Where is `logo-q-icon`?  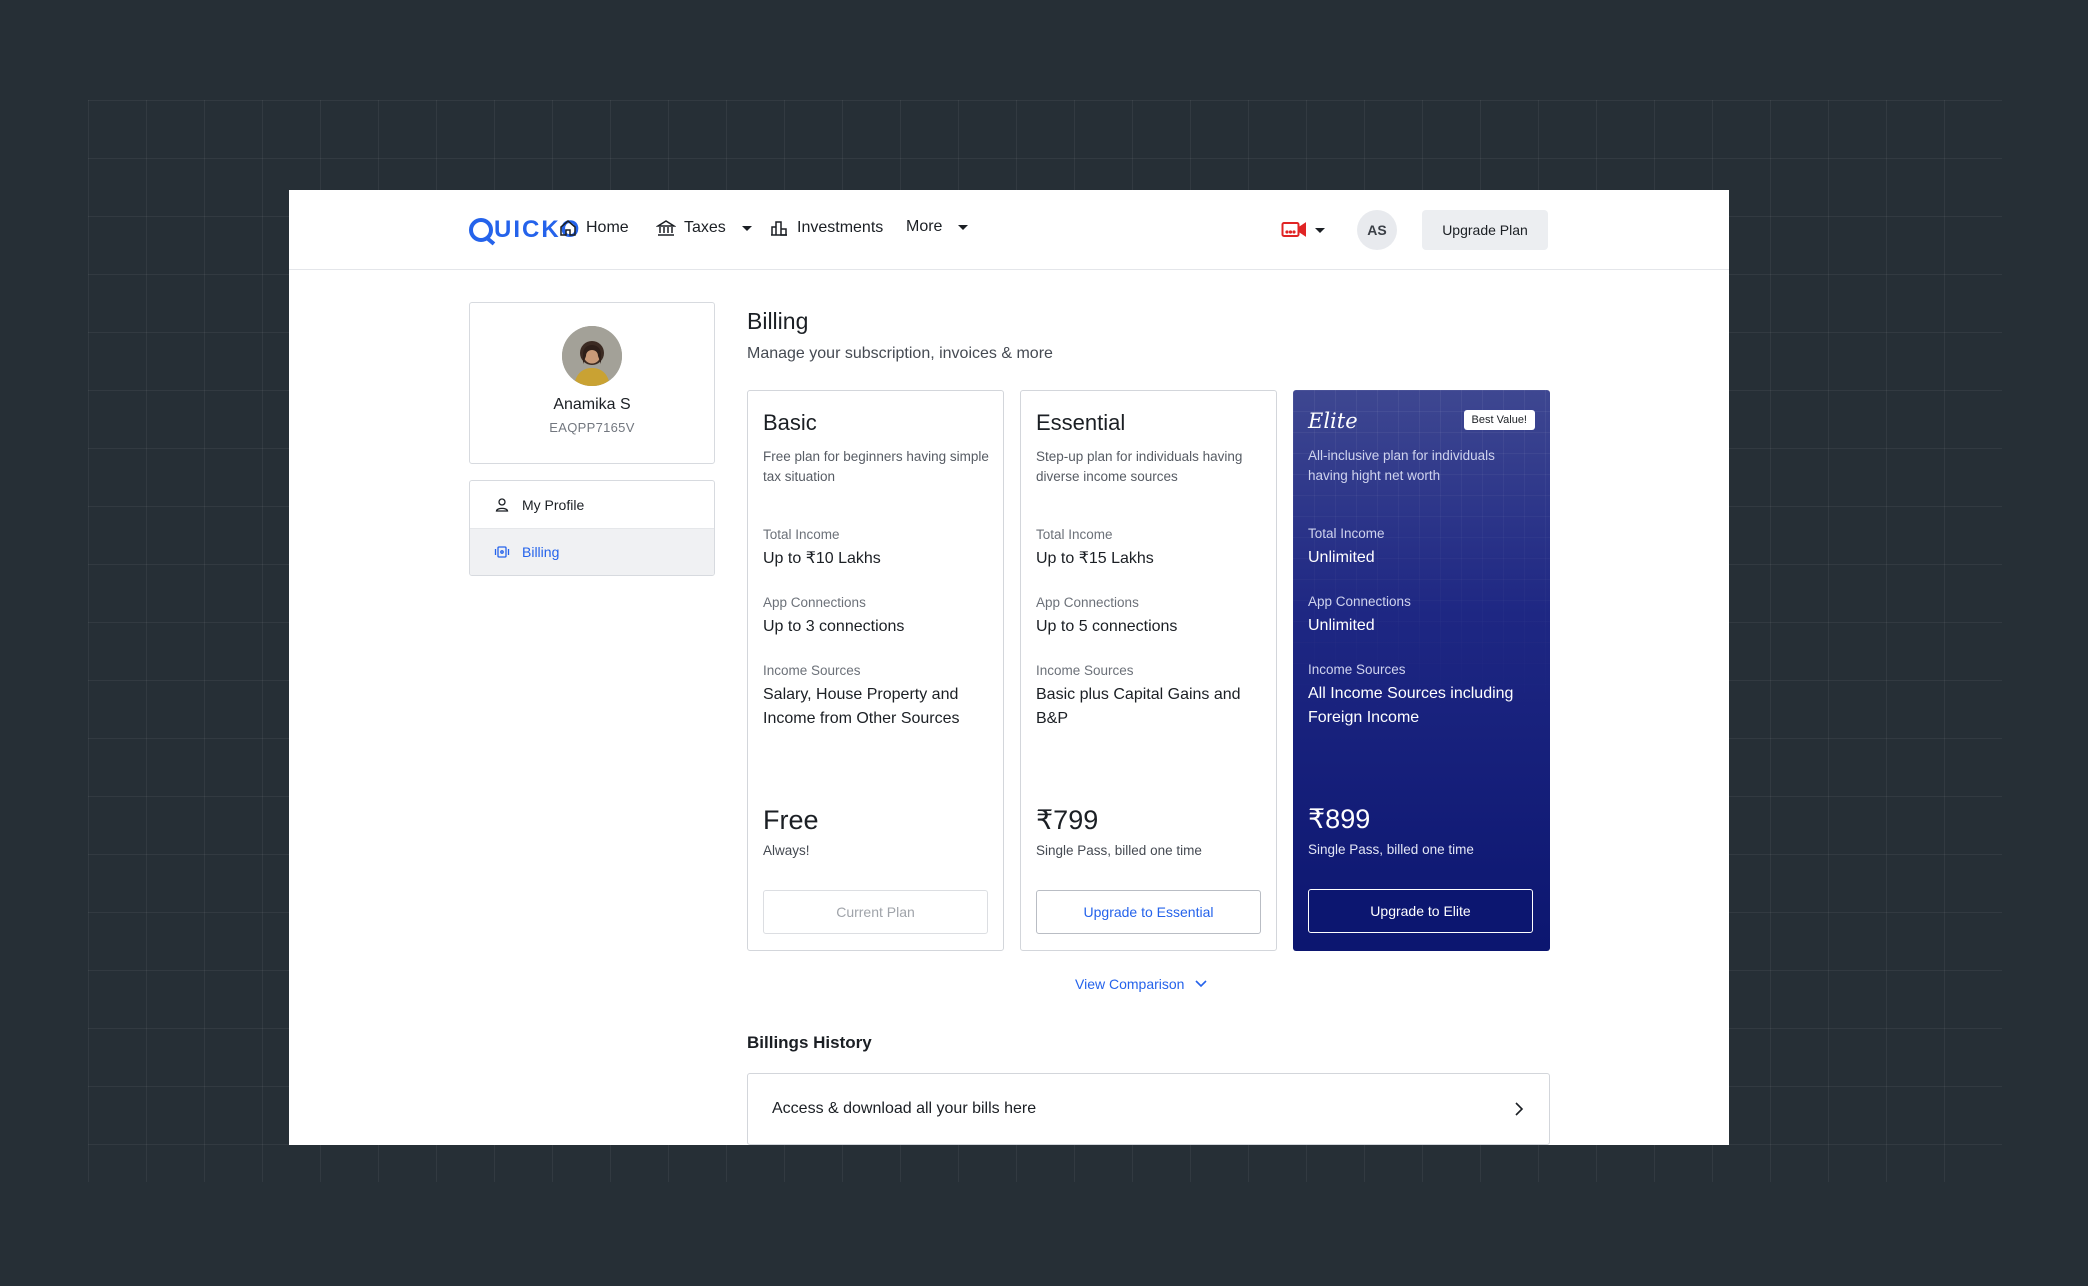 logo-q-icon is located at coordinates (481, 230).